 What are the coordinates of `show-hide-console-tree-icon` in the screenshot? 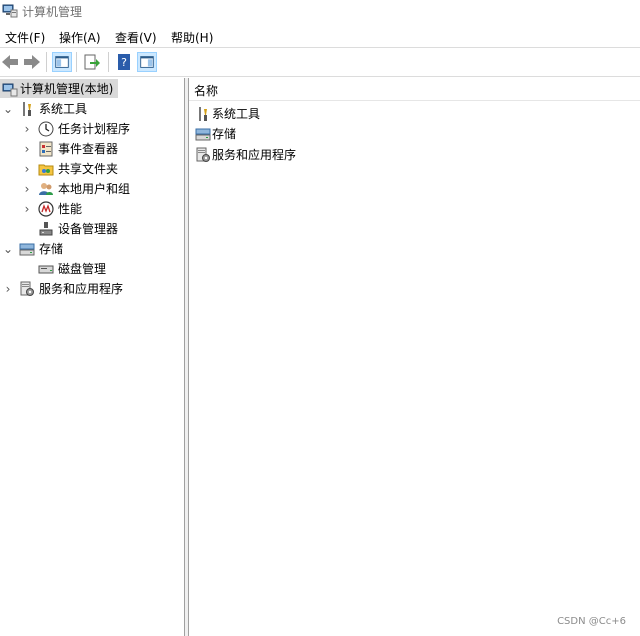 It's located at (62, 62).